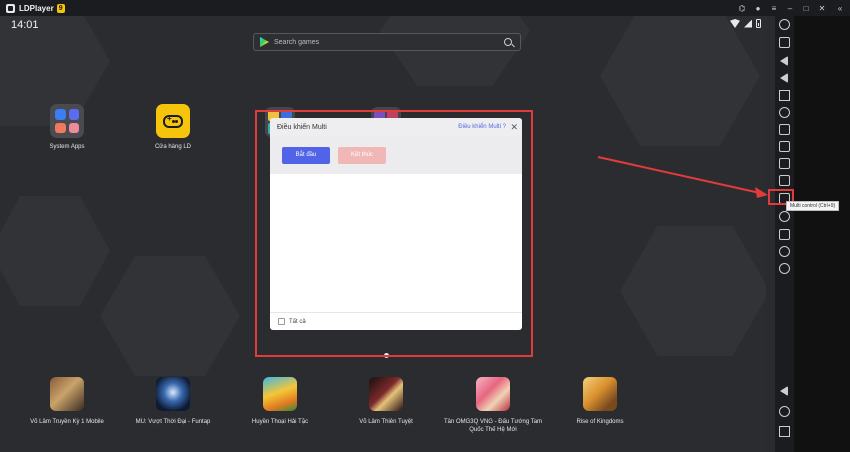 The width and height of the screenshot is (850, 452). I want to click on home-icon, so click(784, 411).